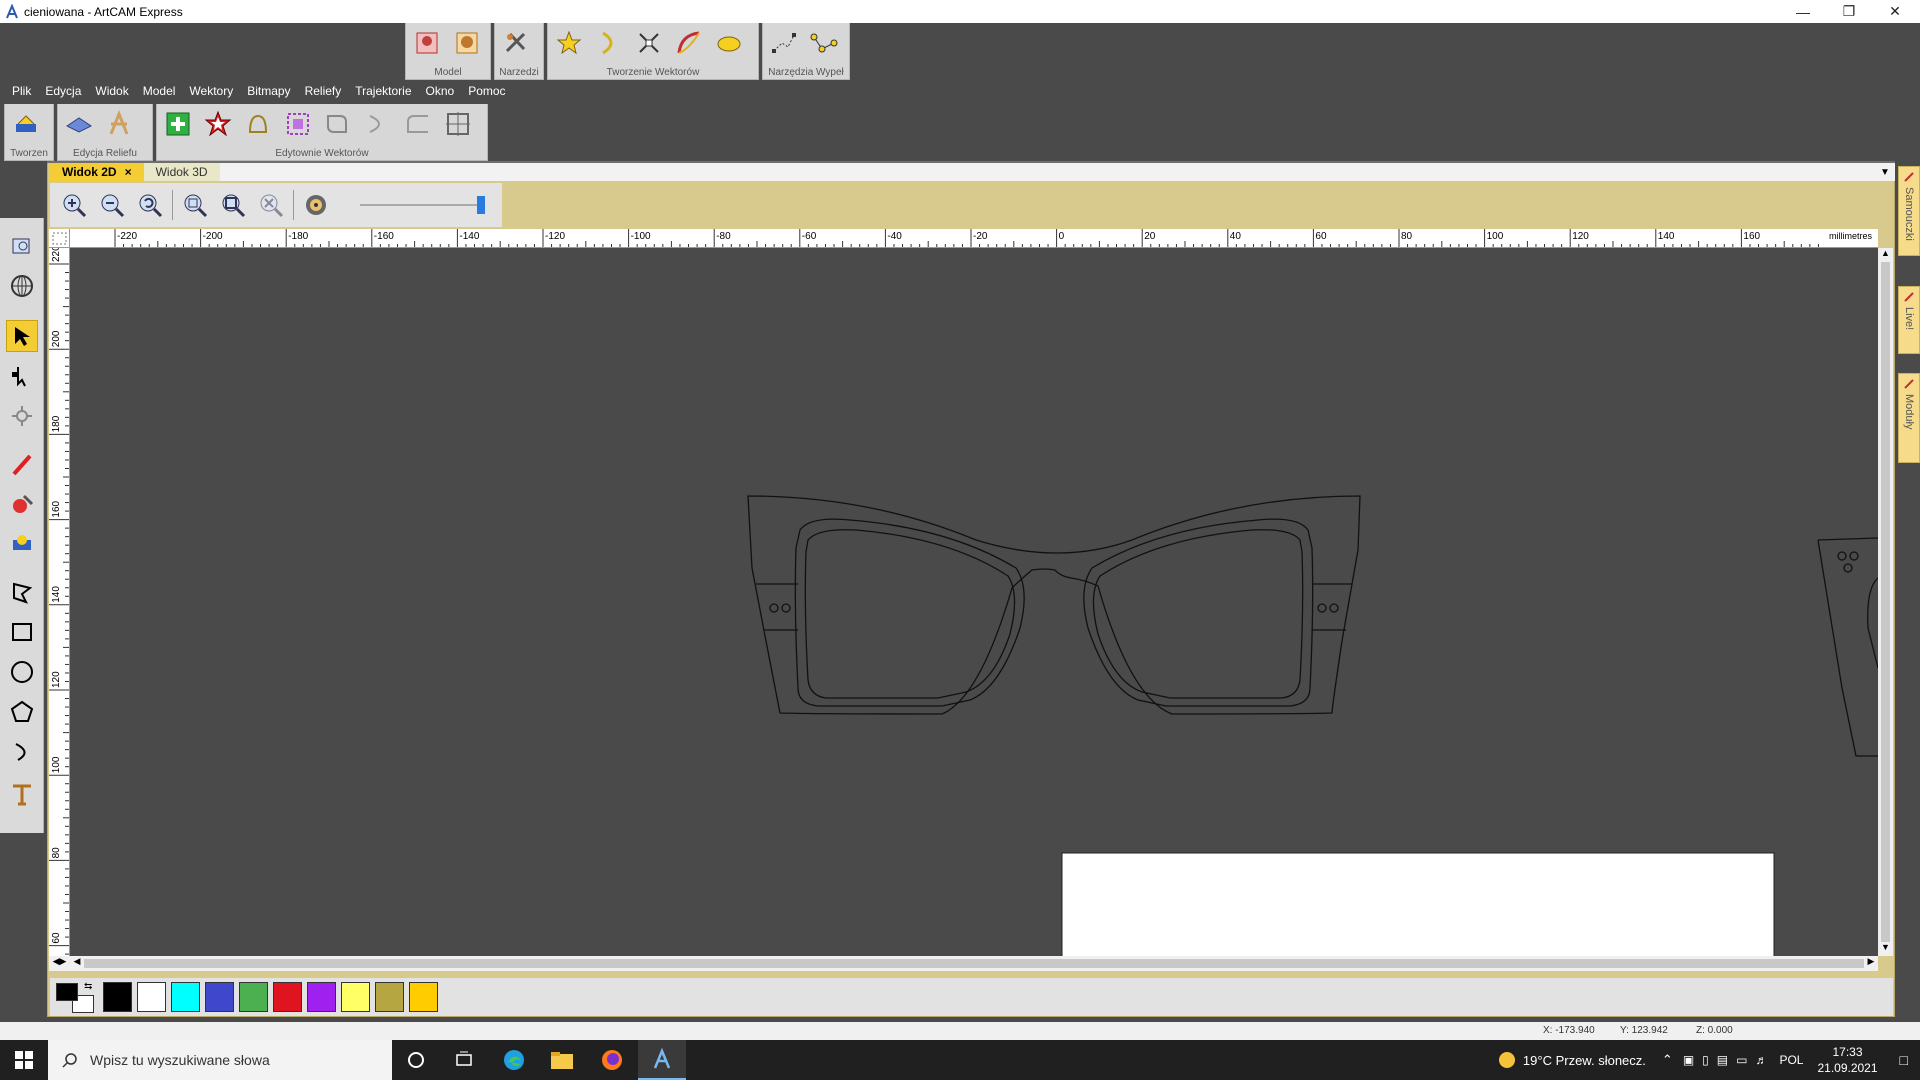  Describe the element at coordinates (516, 43) in the screenshot. I see `tools-icon` at that location.